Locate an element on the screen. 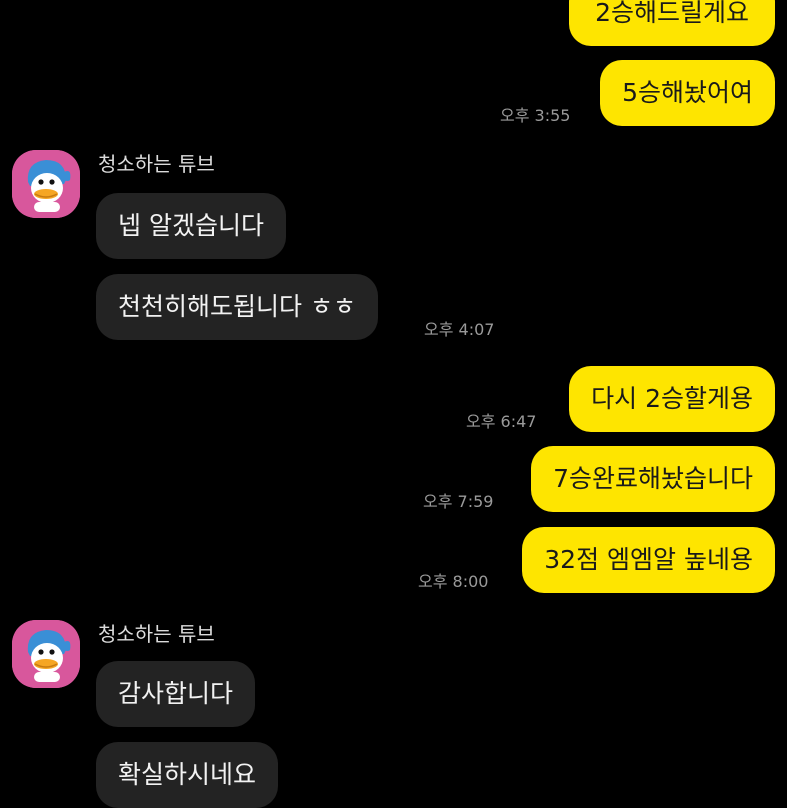 The width and height of the screenshot is (787, 808). my-message-bubble: 7승완료해놨습니다 is located at coordinates (653, 479).